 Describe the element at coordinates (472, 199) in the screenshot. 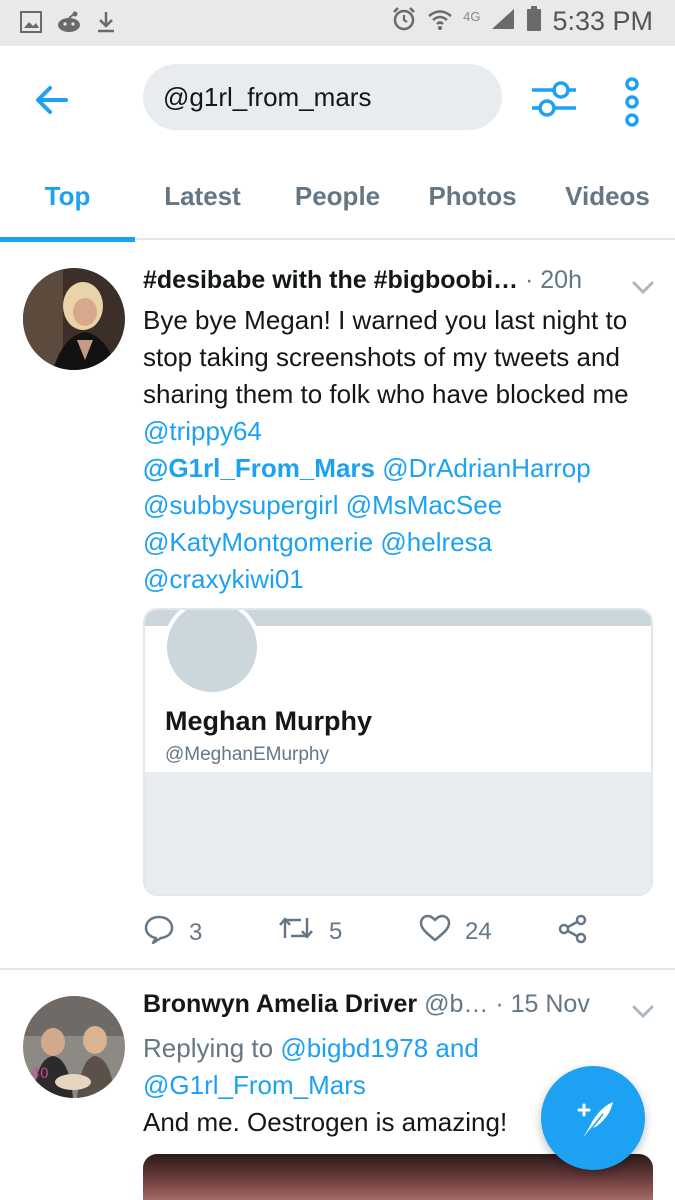

I see `tab-photos: Photos` at that location.